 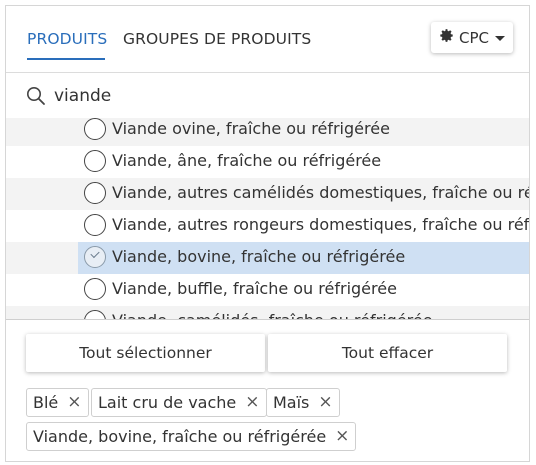 I want to click on tab-produits: PRODUITS, so click(x=67, y=39).